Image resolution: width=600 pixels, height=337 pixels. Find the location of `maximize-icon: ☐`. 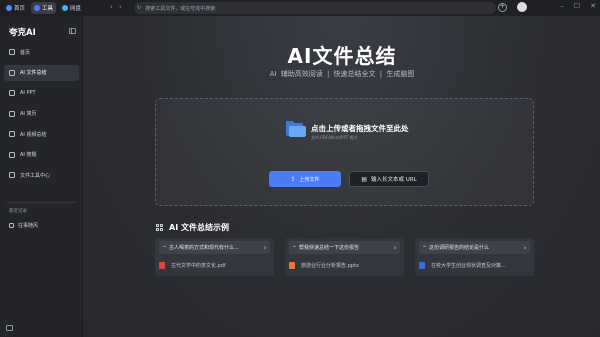

maximize-icon: ☐ is located at coordinates (577, 6).